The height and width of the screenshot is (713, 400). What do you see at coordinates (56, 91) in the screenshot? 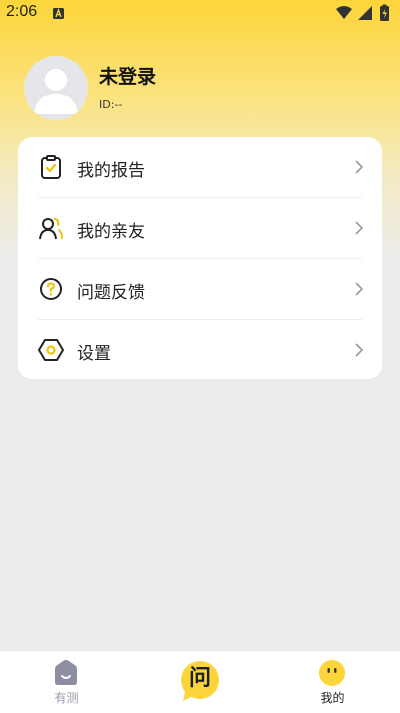
I see `default-avatar-icon` at bounding box center [56, 91].